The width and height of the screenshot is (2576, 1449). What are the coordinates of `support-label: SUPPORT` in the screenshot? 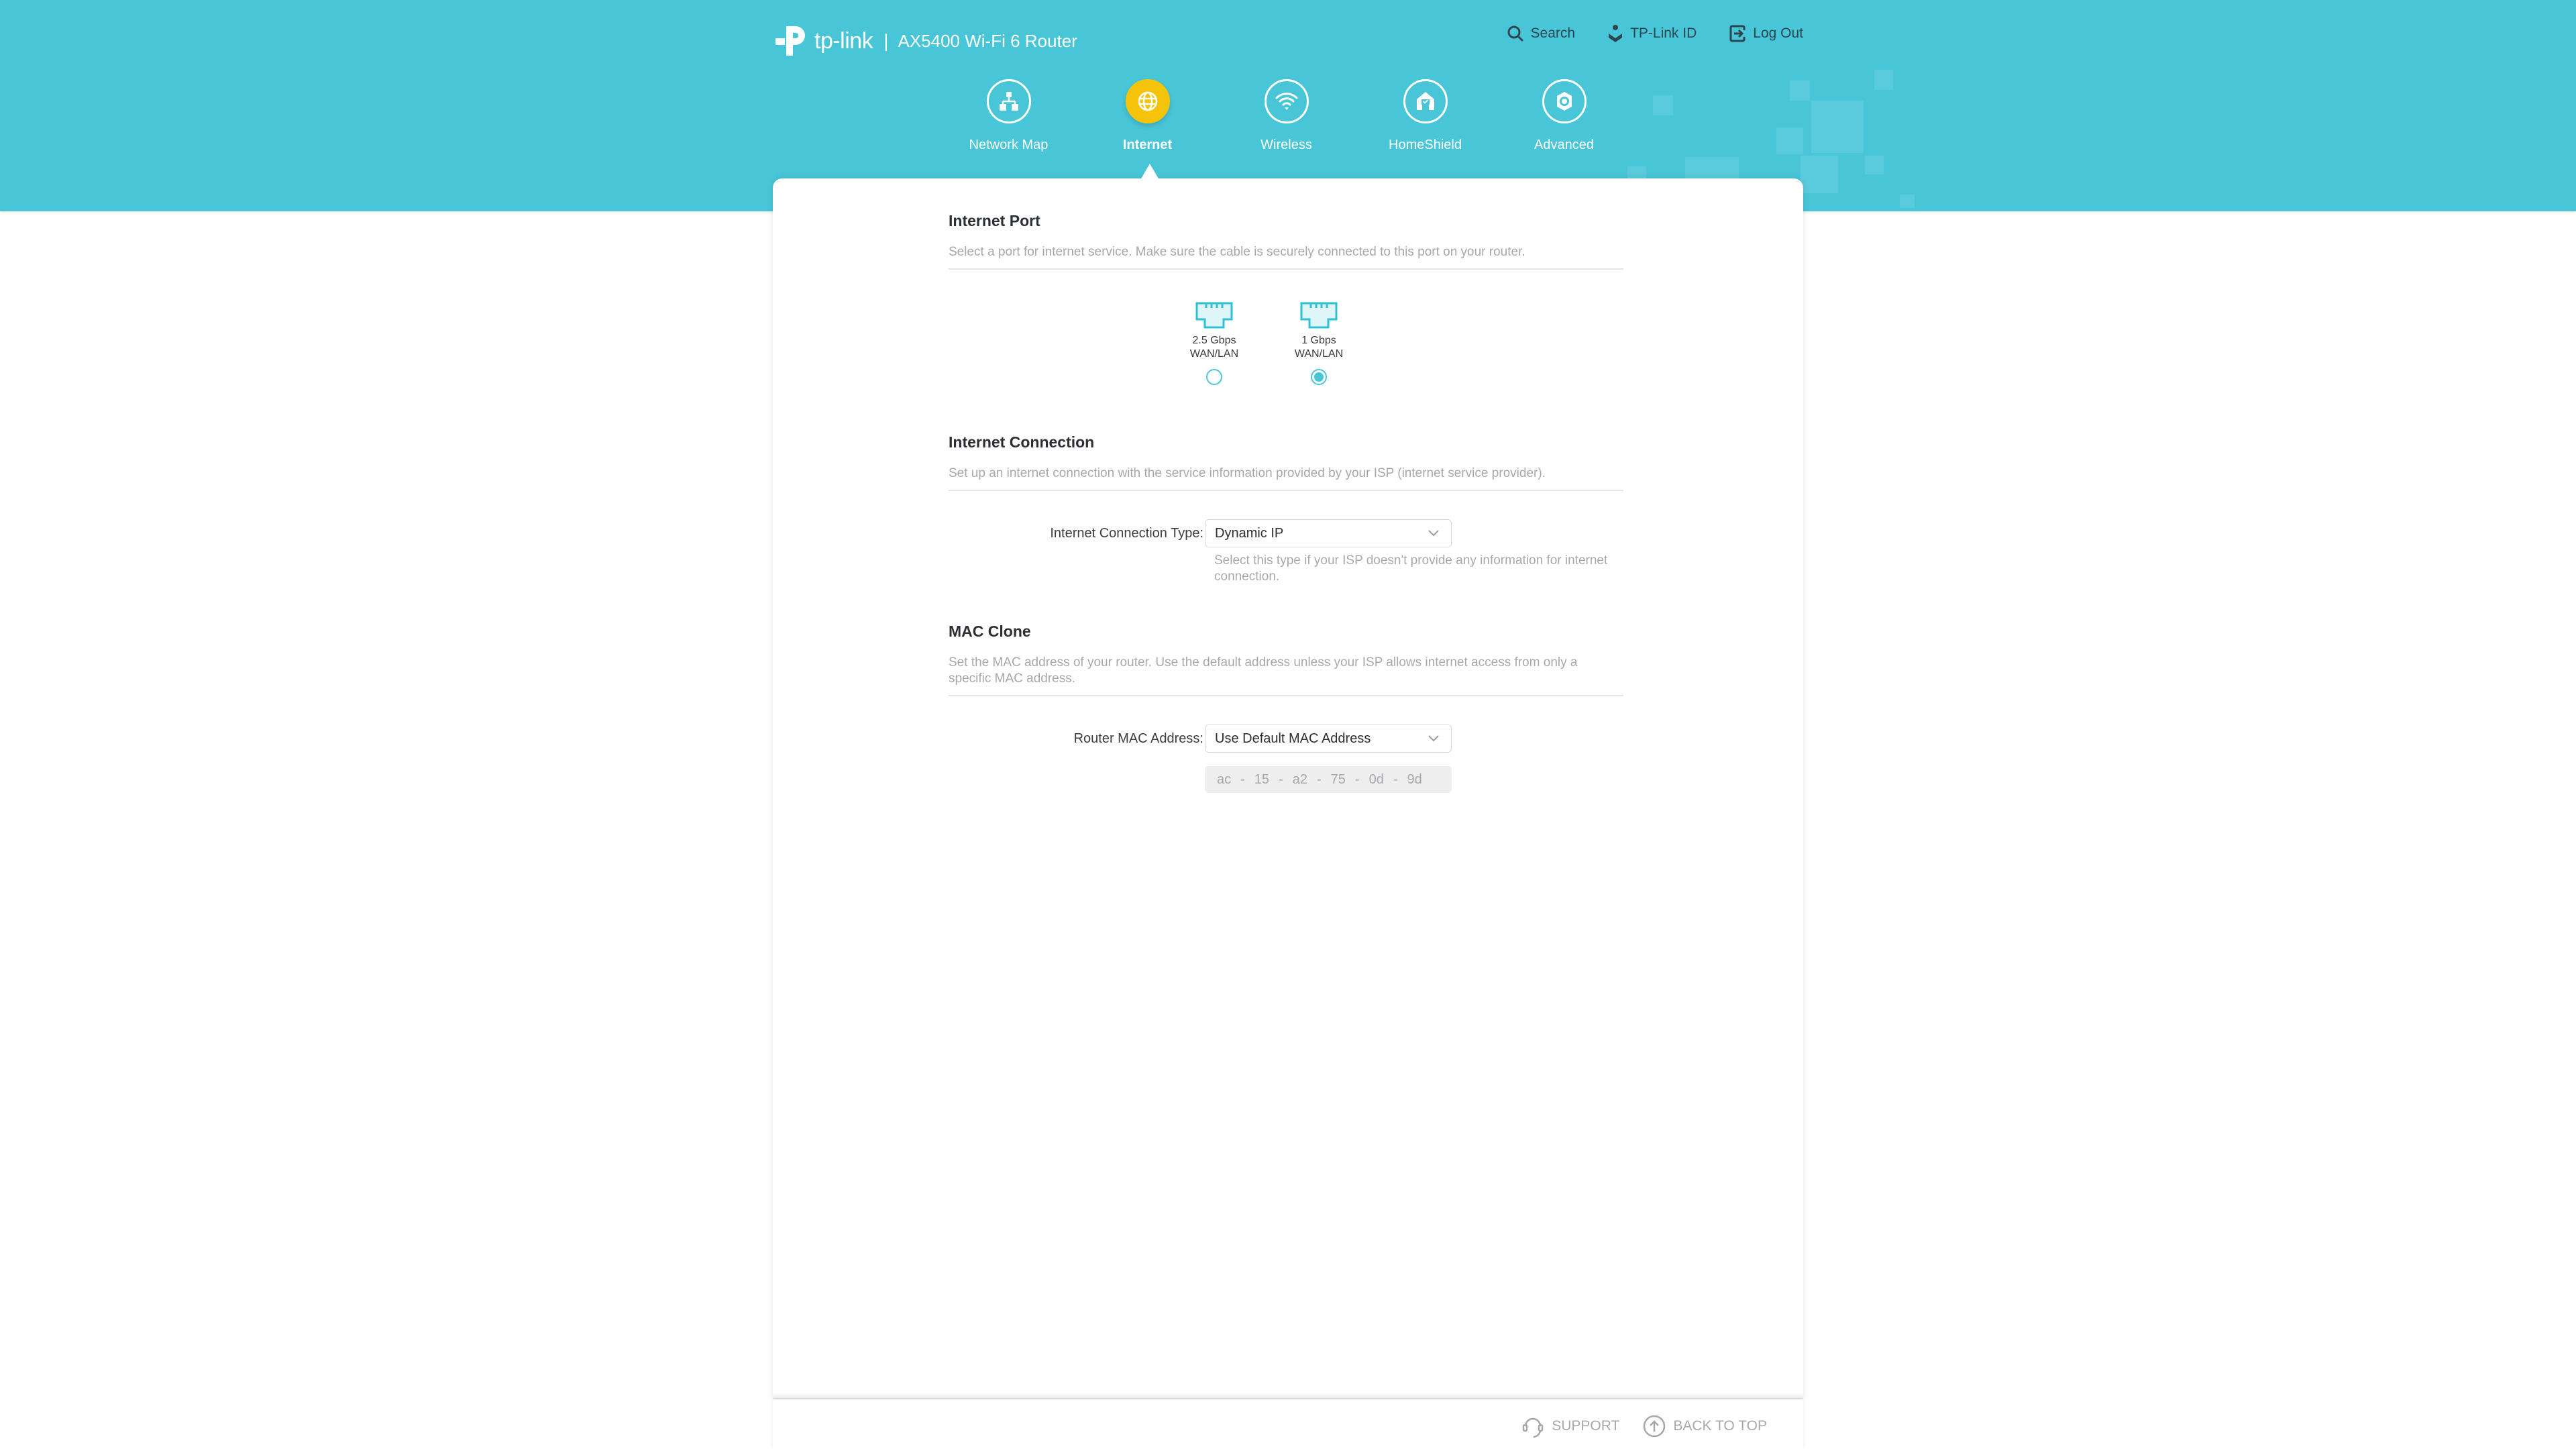 It's located at (1586, 1426).